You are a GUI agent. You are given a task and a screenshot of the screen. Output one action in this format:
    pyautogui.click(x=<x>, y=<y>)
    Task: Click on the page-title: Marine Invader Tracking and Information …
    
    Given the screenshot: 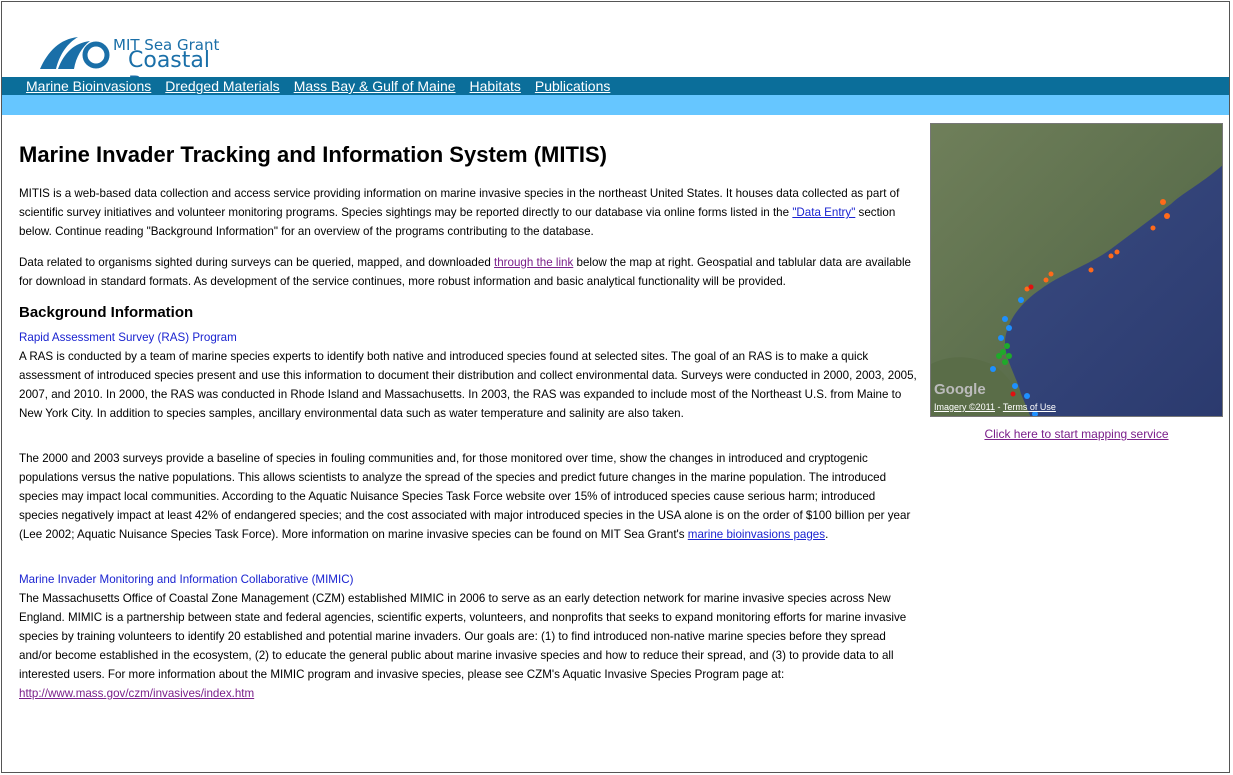 What is the action you would take?
    pyautogui.click(x=313, y=154)
    